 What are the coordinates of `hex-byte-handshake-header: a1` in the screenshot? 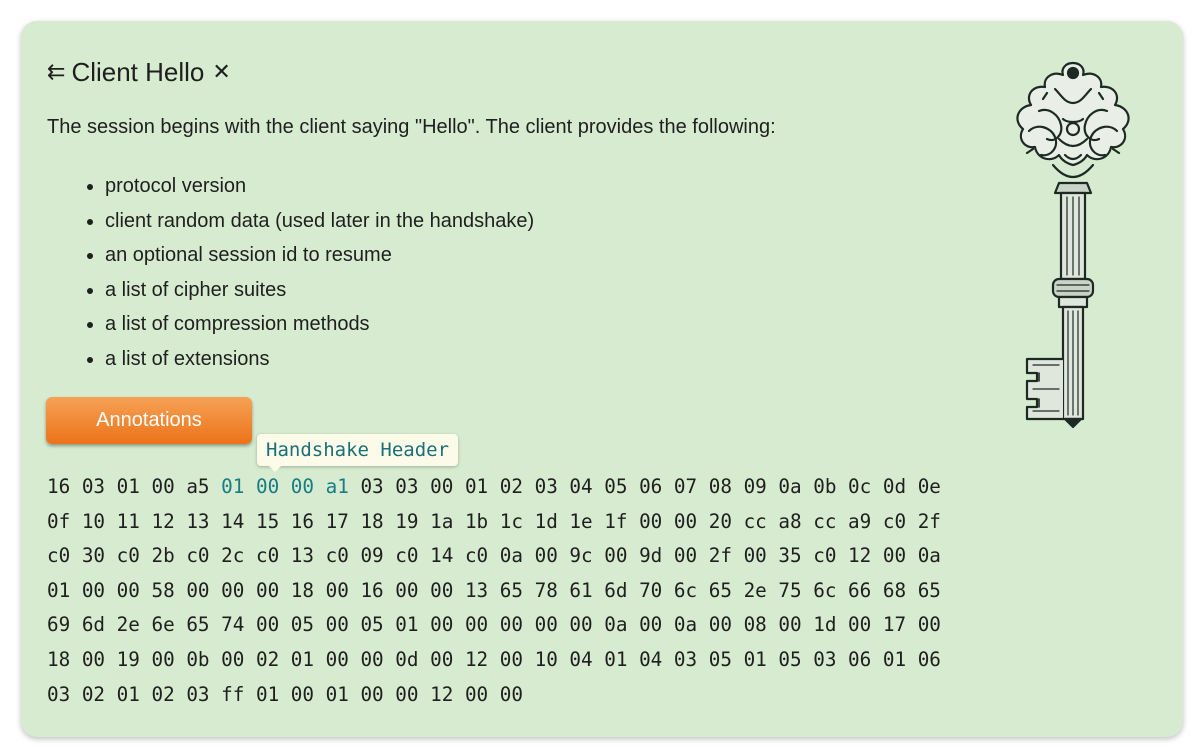 It's located at (337, 487).